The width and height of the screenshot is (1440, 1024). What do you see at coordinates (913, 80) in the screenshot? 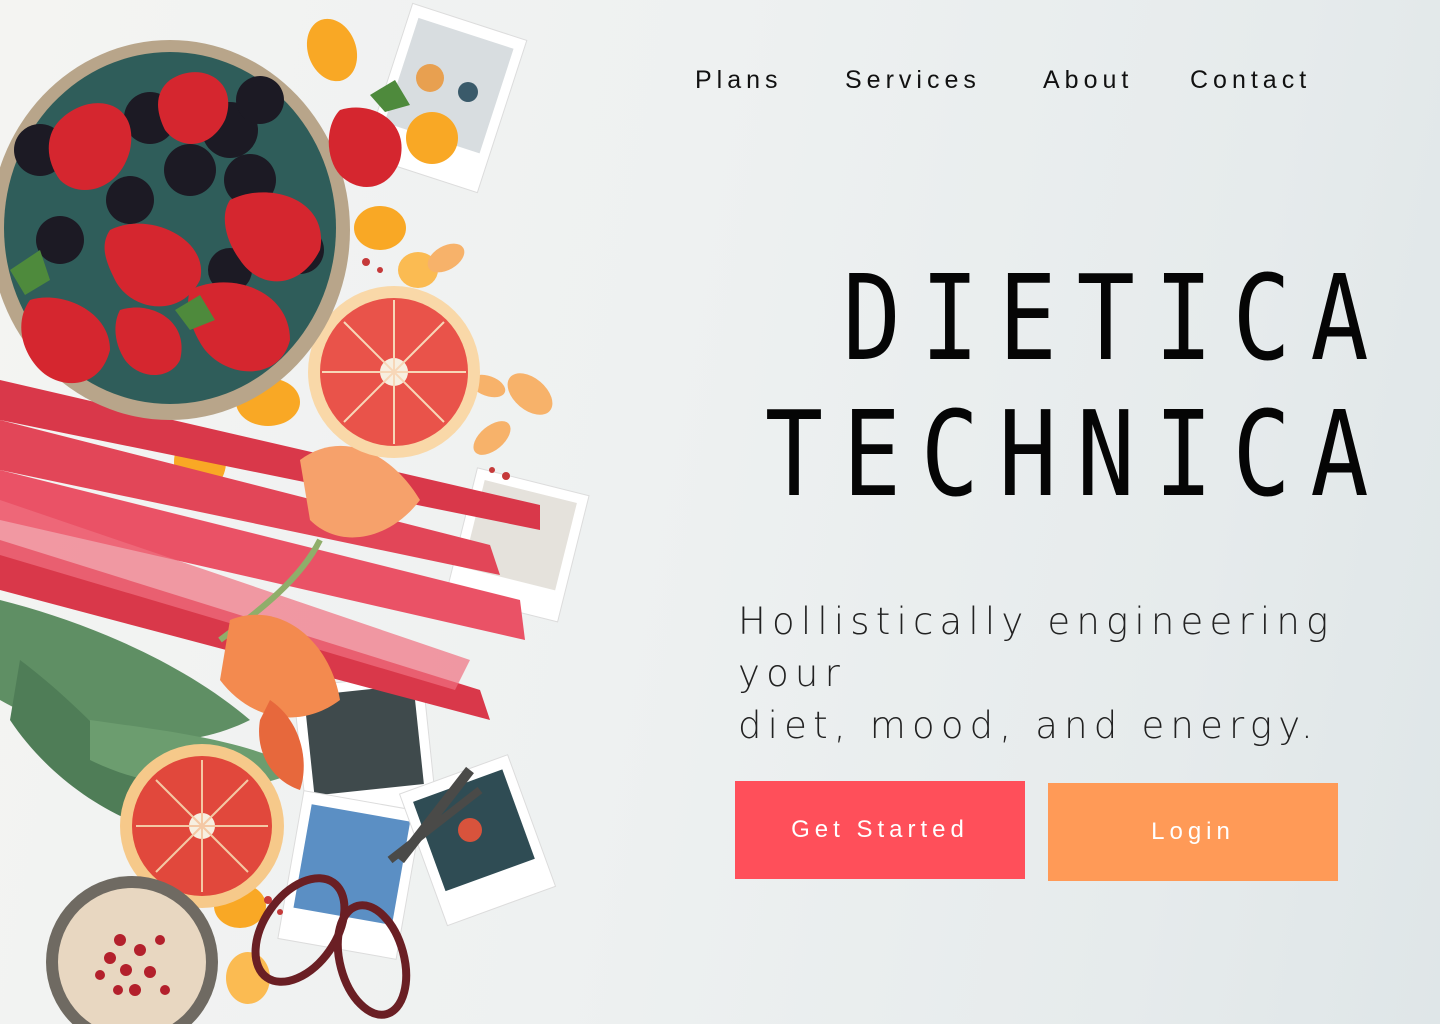
I see `nav-link-services: Services` at bounding box center [913, 80].